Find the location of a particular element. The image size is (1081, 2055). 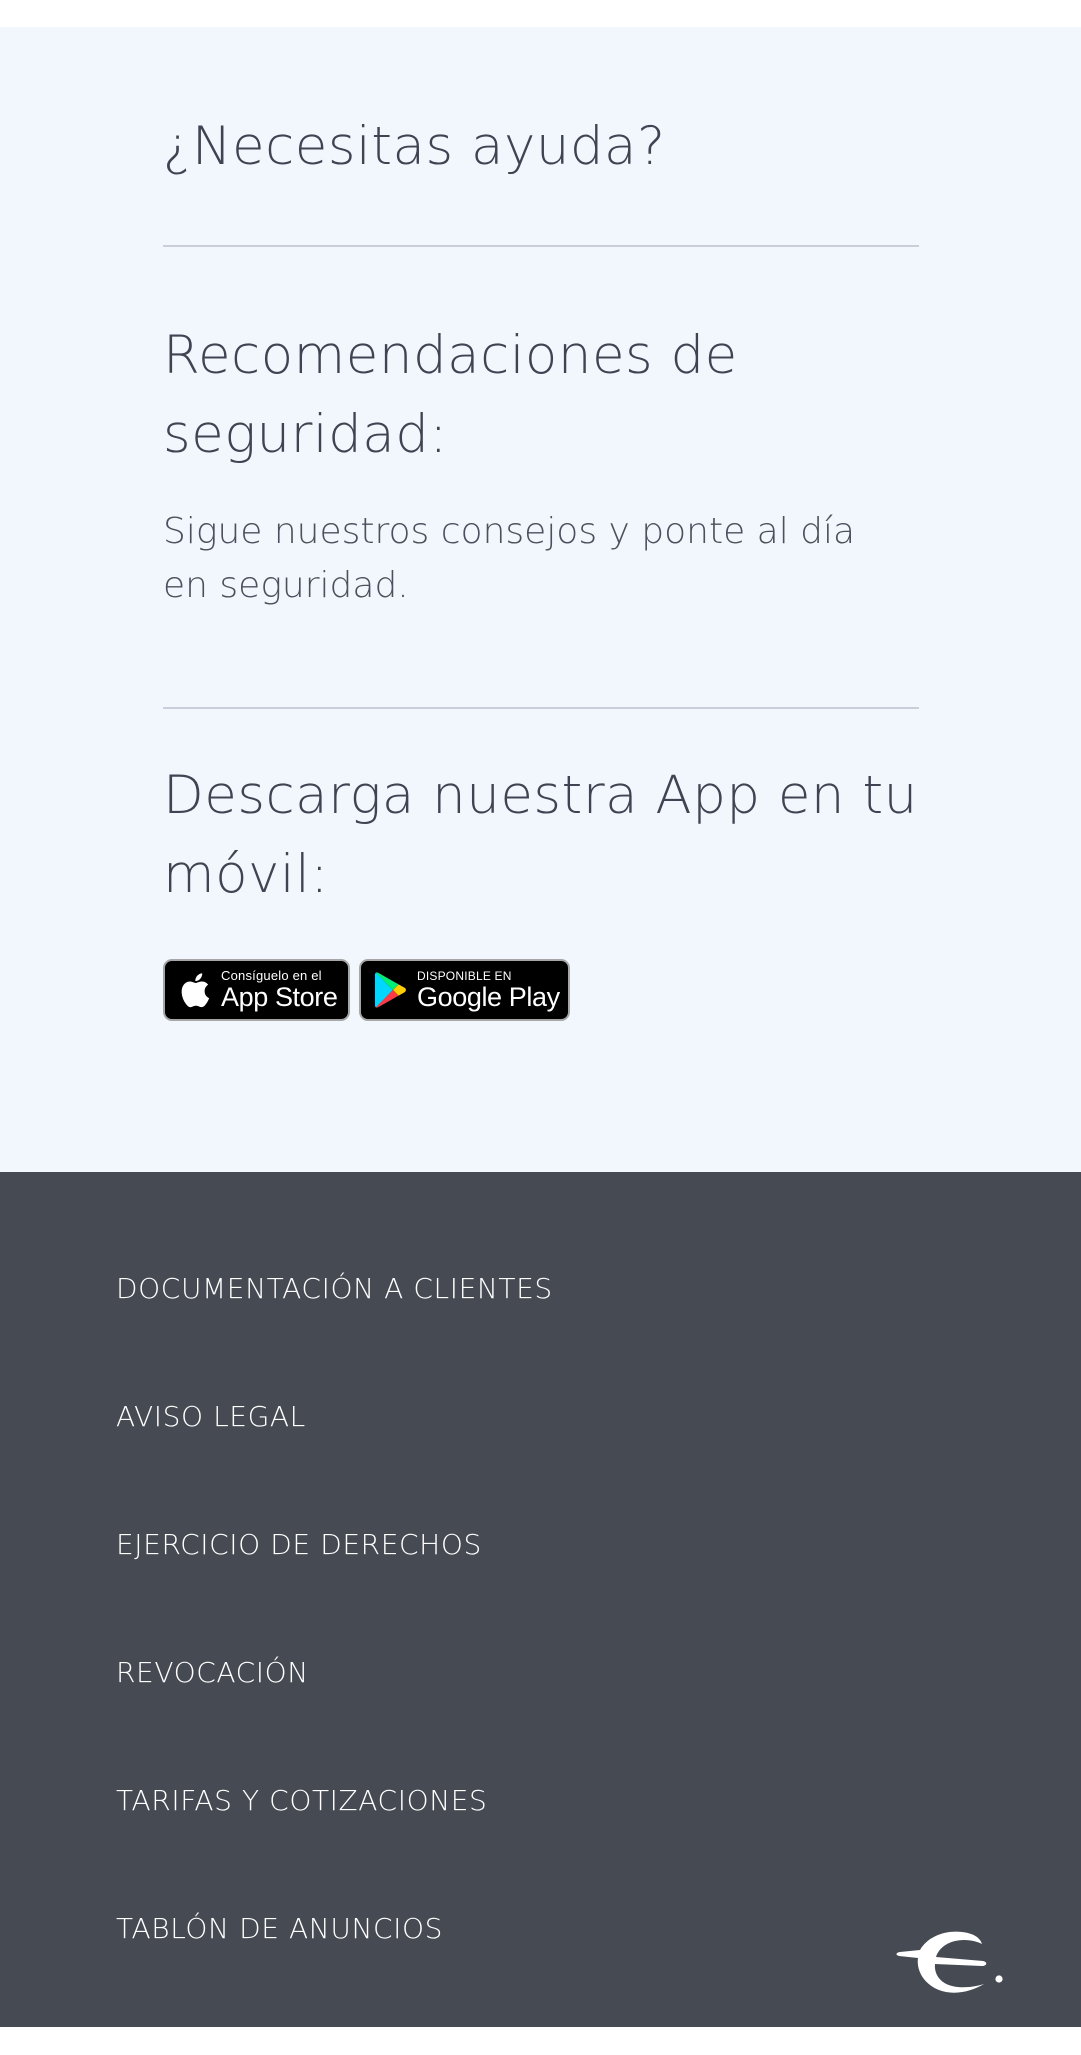

footer-link-tablon: TABLÓN DE ANUNCIOS is located at coordinates (279, 1928).